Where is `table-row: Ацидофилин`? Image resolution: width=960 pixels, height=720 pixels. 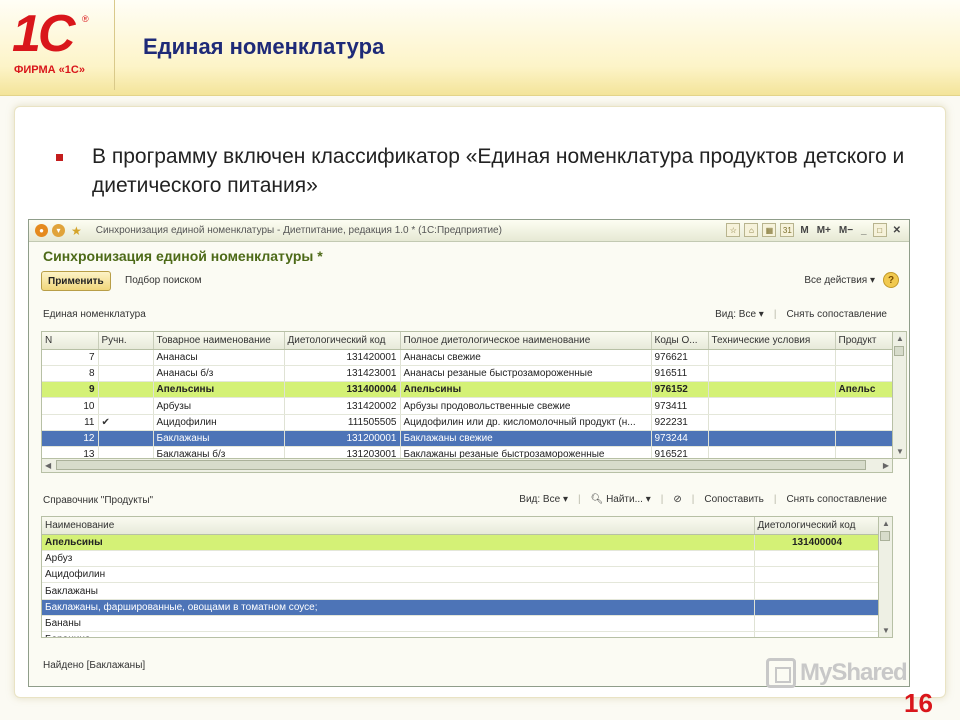
table-row: Ацидофилин is located at coordinates (460, 575).